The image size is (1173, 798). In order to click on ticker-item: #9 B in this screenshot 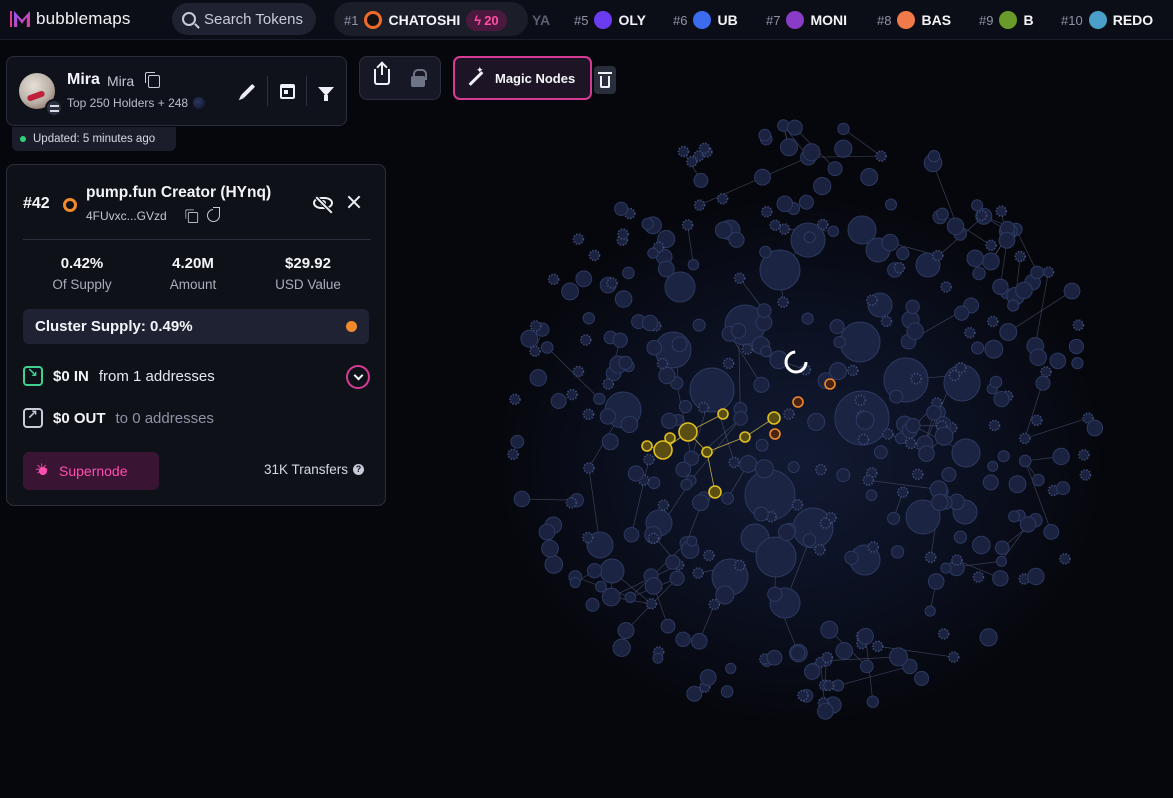, I will do `click(1006, 20)`.